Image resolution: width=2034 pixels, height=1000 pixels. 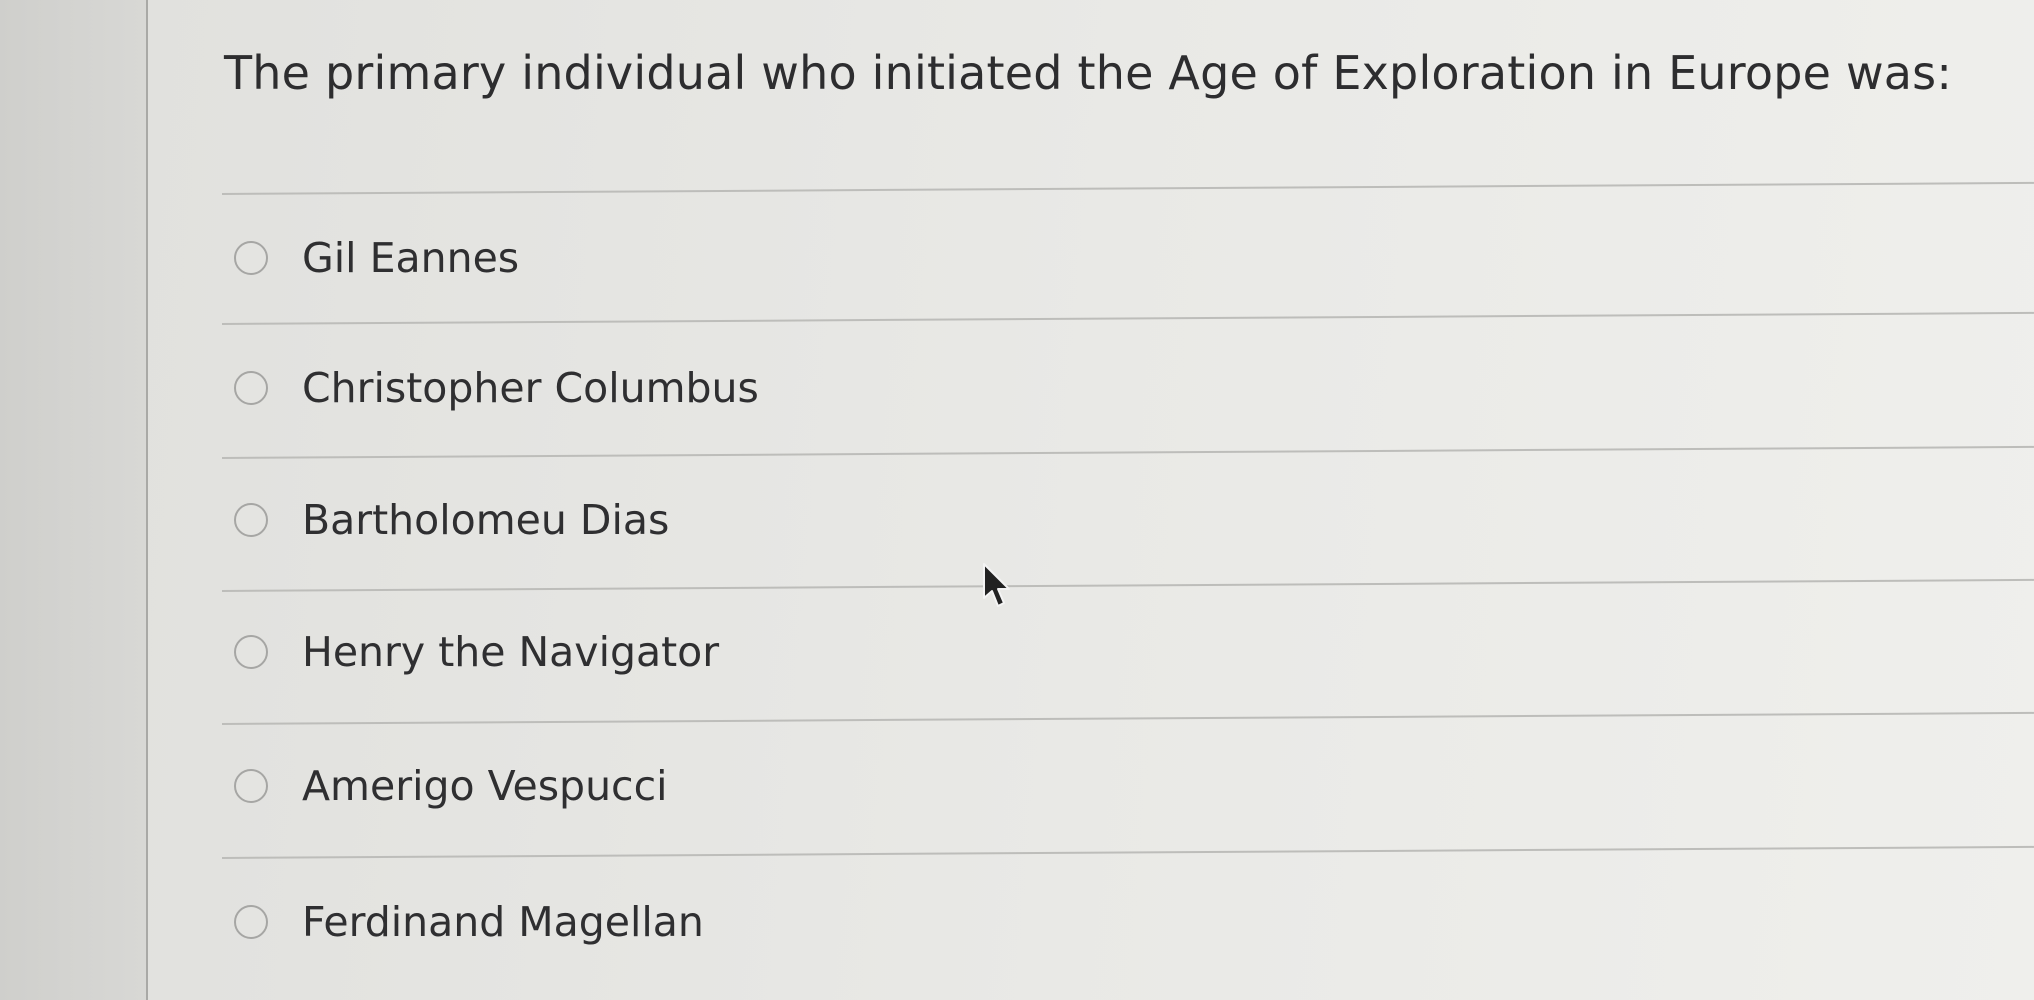 I want to click on option-label: Henry the Navigator, so click(x=511, y=652).